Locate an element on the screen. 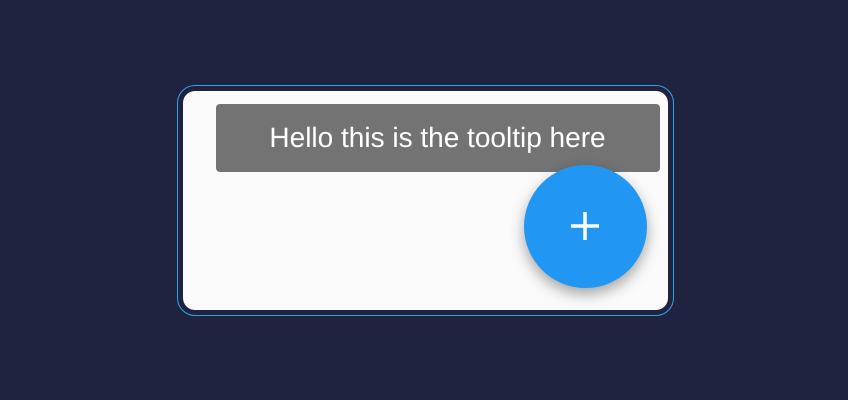 The width and height of the screenshot is (848, 400). plus-icon is located at coordinates (585, 226).